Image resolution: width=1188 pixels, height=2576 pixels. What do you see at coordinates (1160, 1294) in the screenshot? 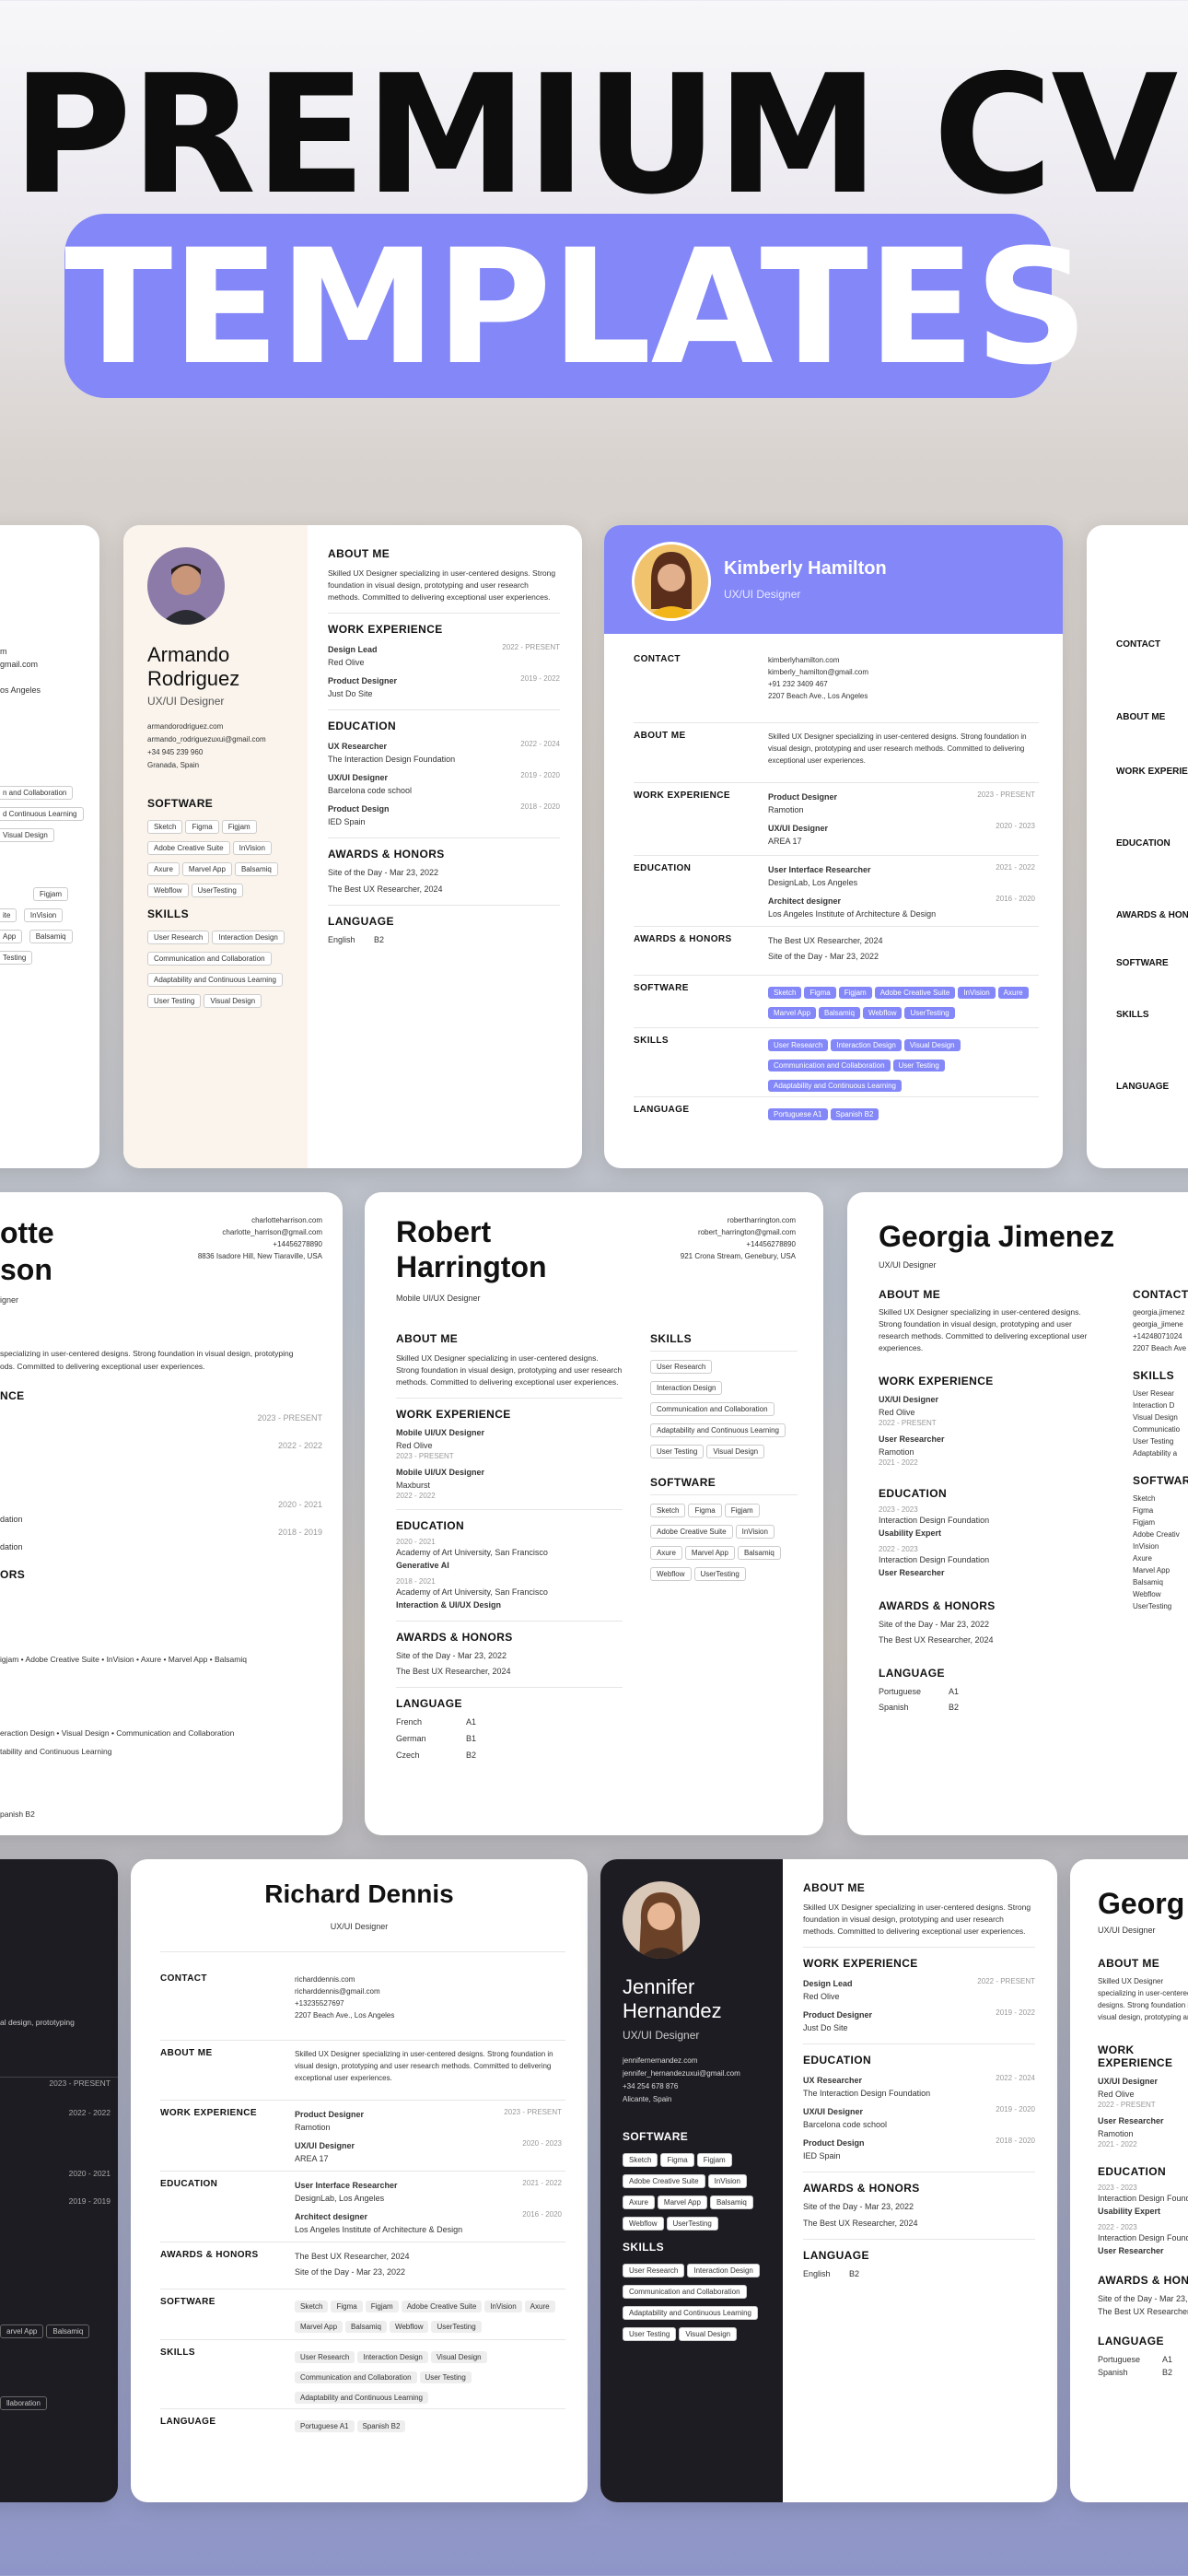
I see `contact-heading: CONTACT` at bounding box center [1160, 1294].